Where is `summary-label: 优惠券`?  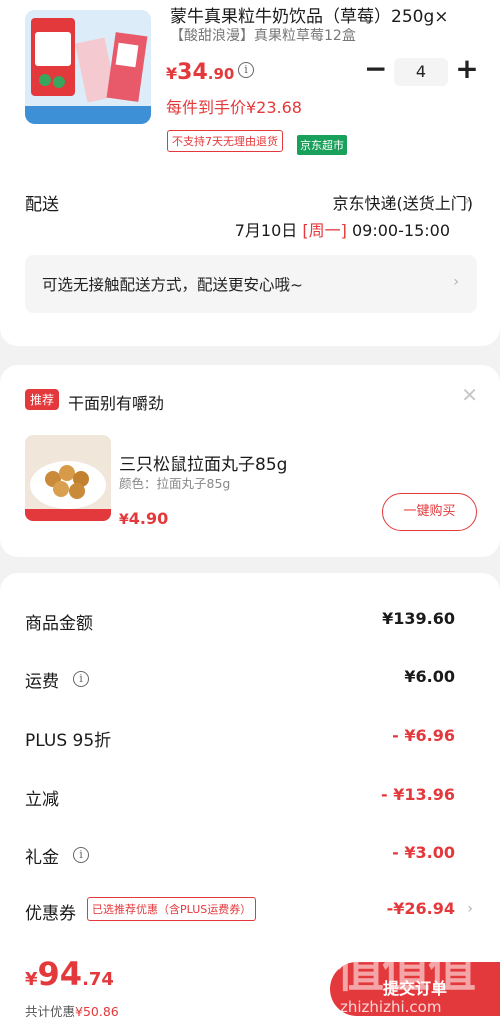
summary-label: 优惠券 is located at coordinates (50, 914).